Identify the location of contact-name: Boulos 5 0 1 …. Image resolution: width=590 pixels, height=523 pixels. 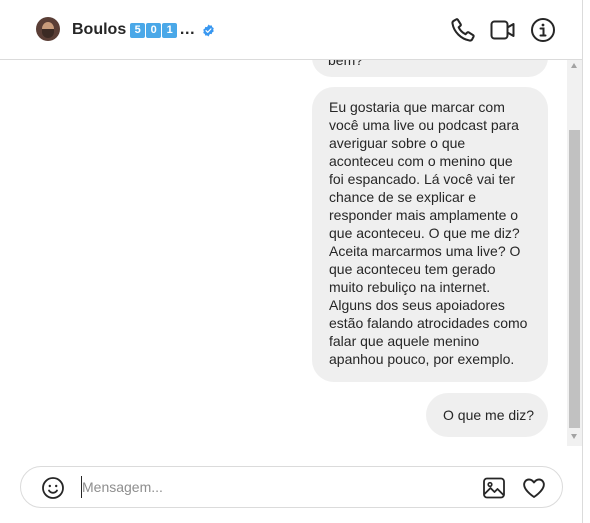
(143, 30).